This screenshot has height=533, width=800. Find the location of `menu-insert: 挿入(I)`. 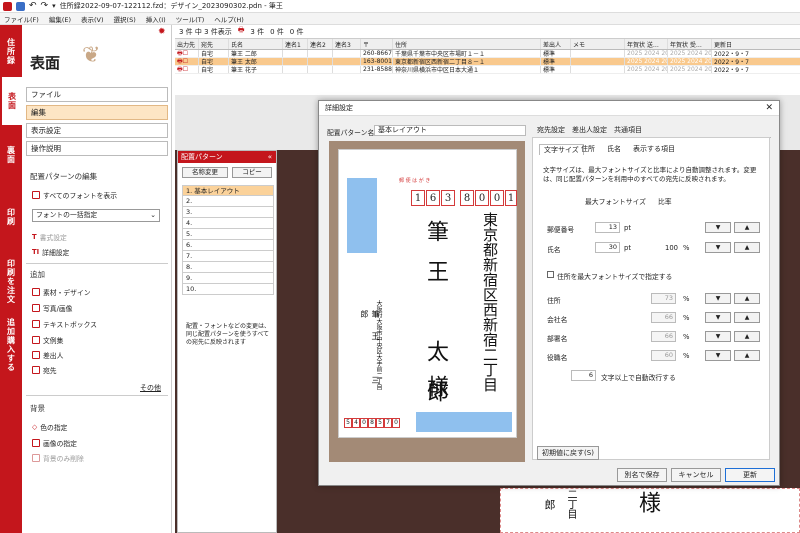

menu-insert: 挿入(I) is located at coordinates (156, 19).